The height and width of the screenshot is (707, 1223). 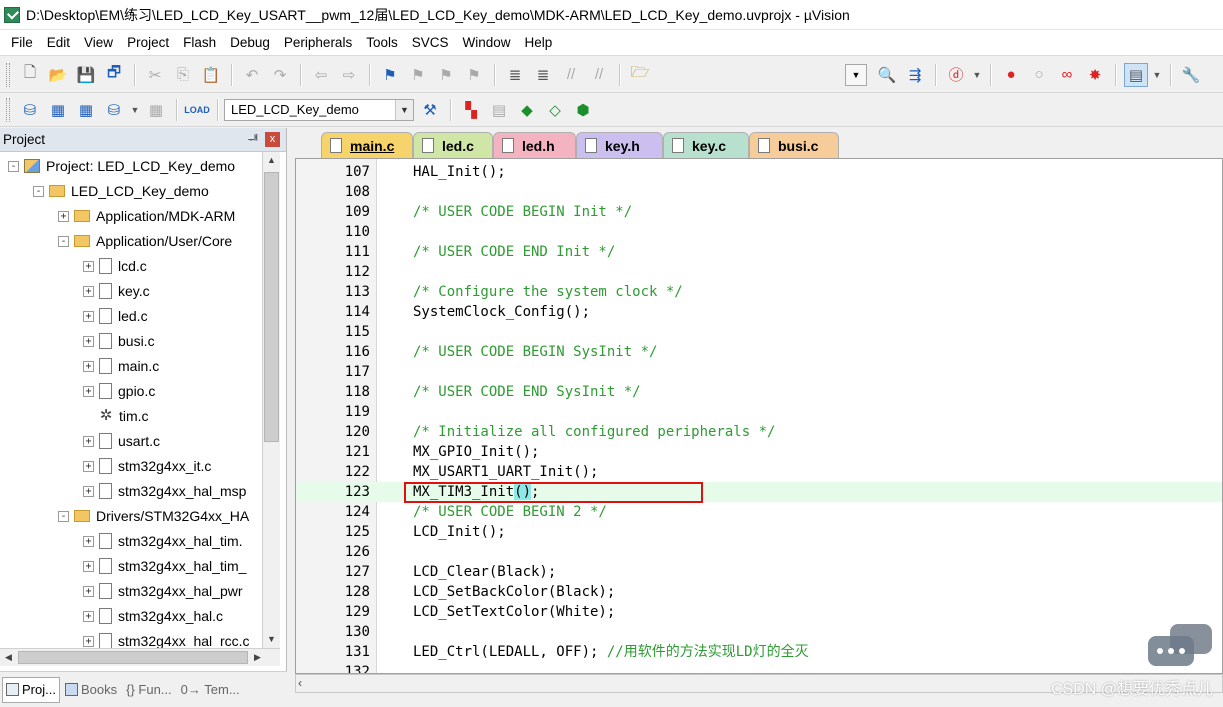 I want to click on menu-file: File, so click(x=22, y=43).